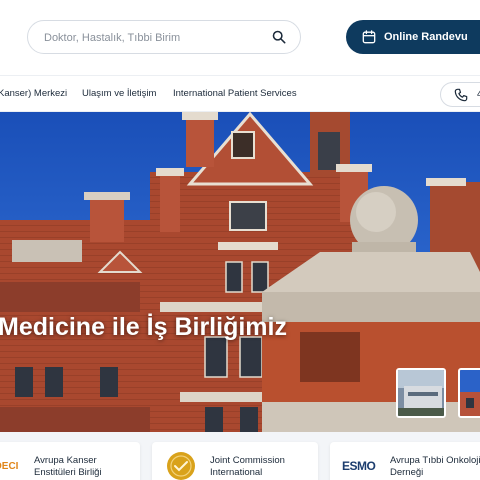  I want to click on jci-seal-logo, so click(181, 466).